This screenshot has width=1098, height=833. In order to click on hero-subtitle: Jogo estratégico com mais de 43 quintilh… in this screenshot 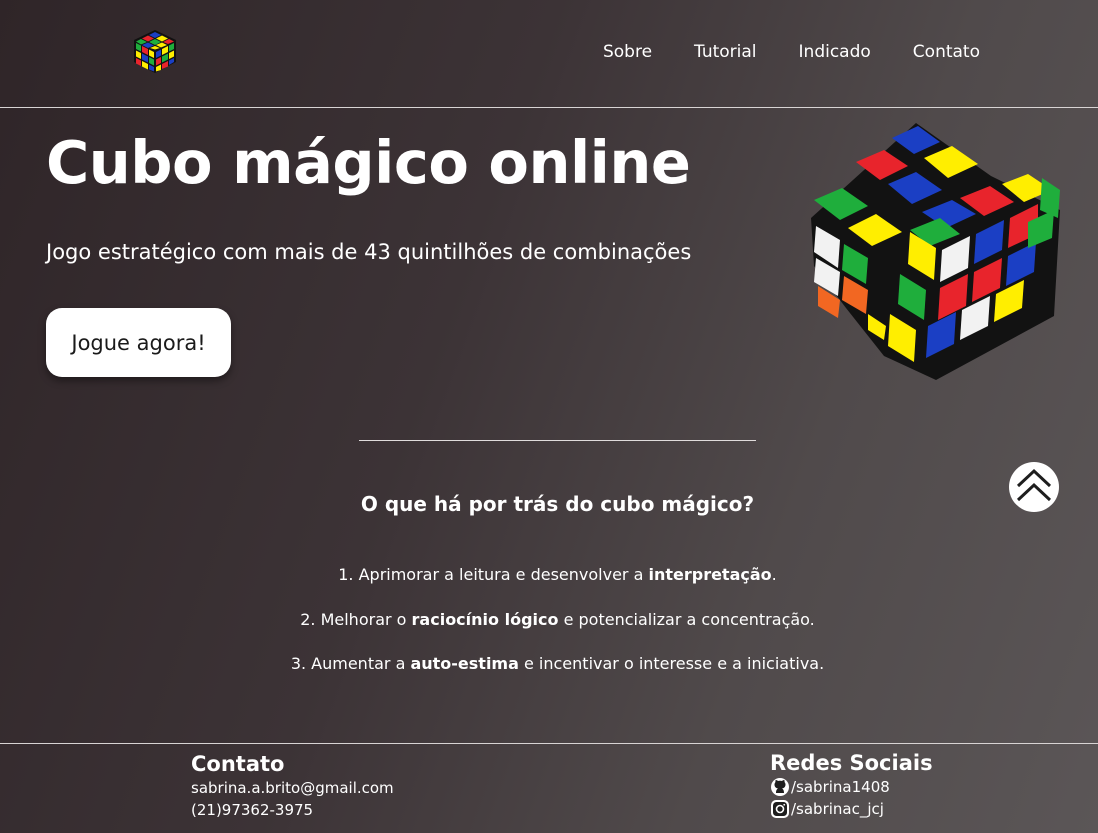, I will do `click(369, 252)`.